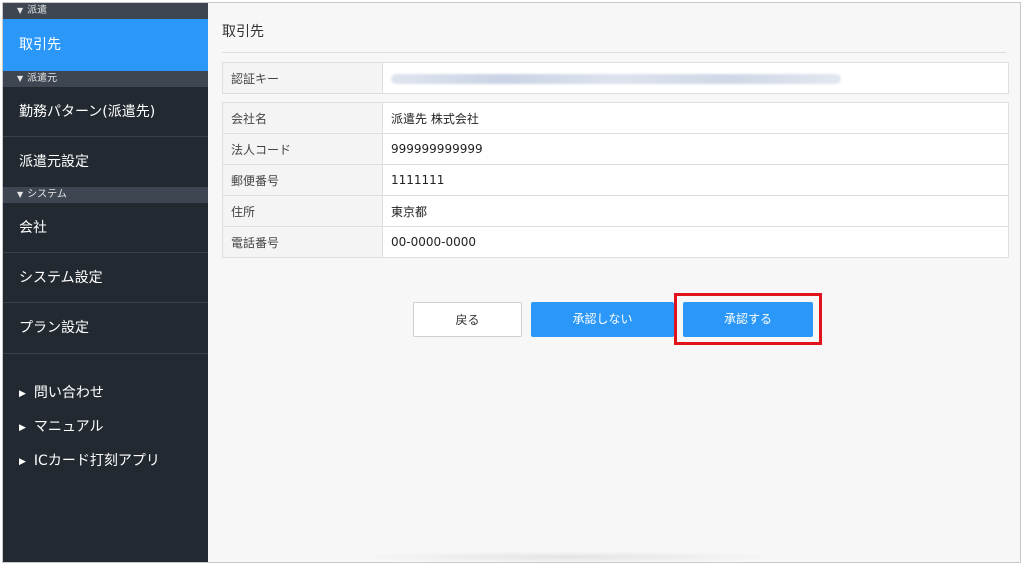 The width and height of the screenshot is (1024, 566). I want to click on auth-key-value, so click(695, 78).